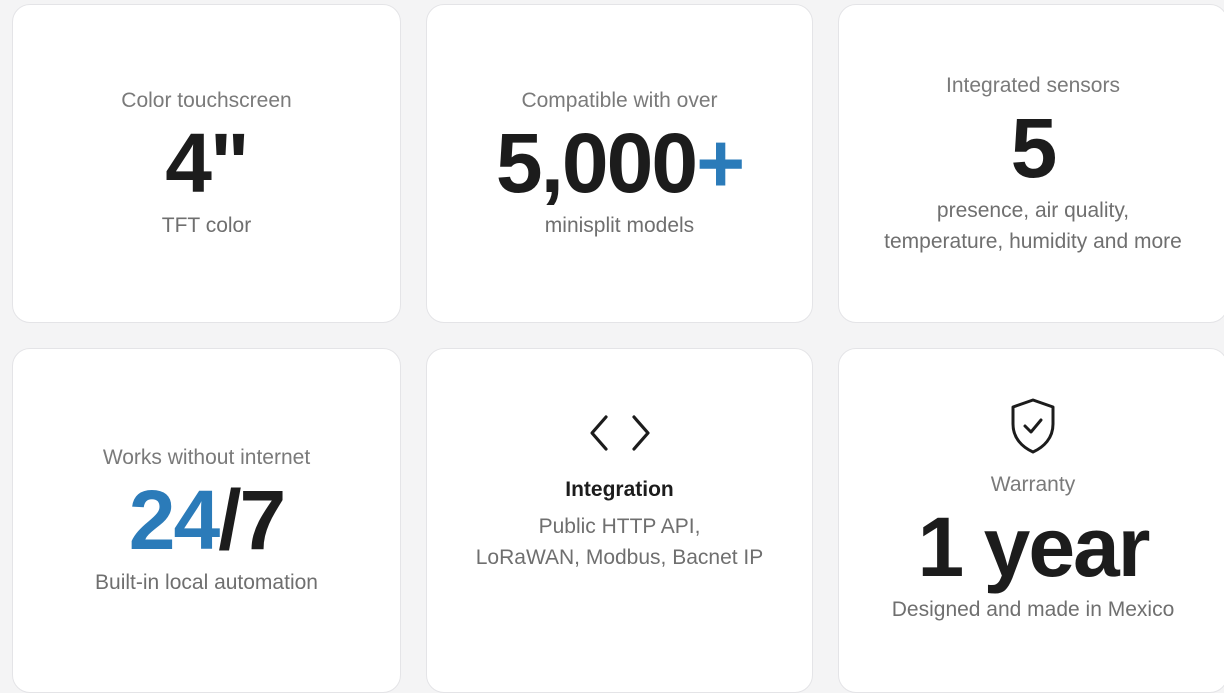 The height and width of the screenshot is (693, 1224). What do you see at coordinates (206, 100) in the screenshot?
I see `touchscreen-label: Color touchscreen` at bounding box center [206, 100].